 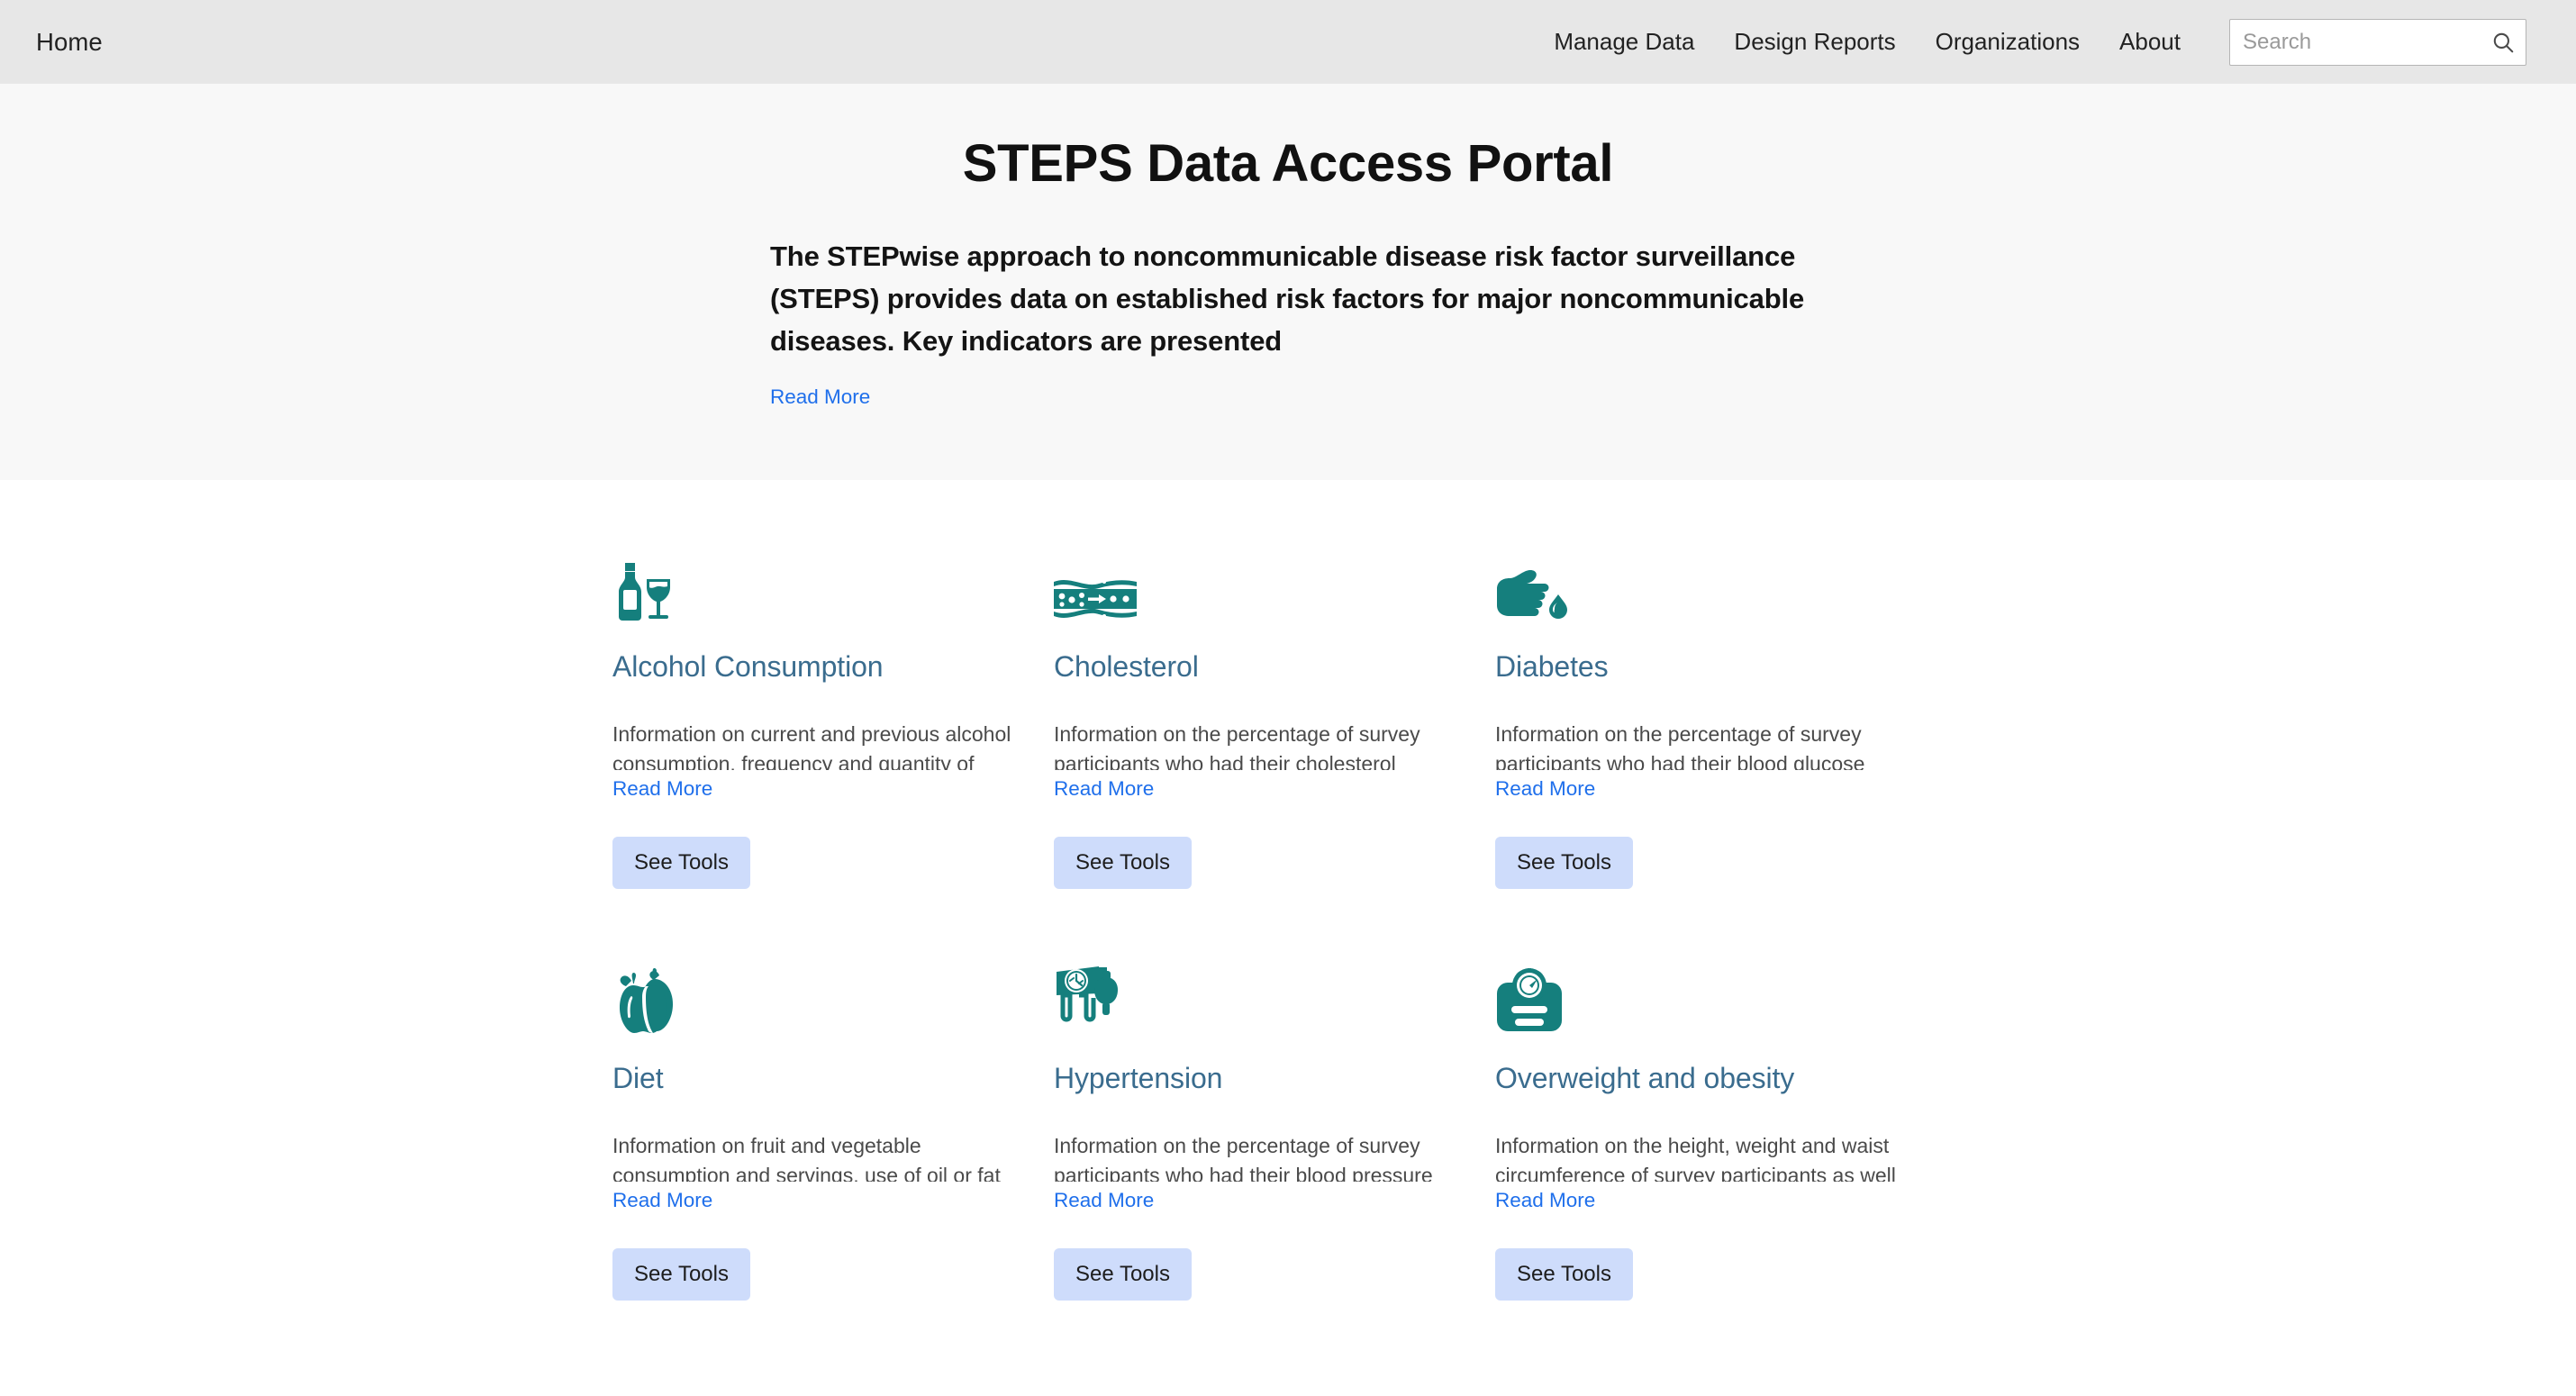 What do you see at coordinates (1288, 163) in the screenshot?
I see `page-title: STEPS Data Access Portal` at bounding box center [1288, 163].